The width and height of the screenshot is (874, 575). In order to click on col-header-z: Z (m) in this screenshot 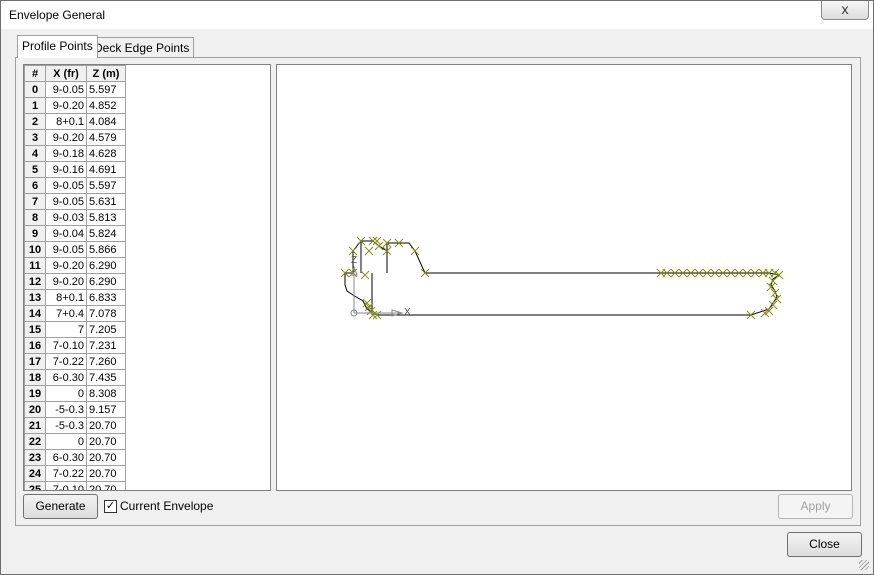, I will do `click(106, 73)`.